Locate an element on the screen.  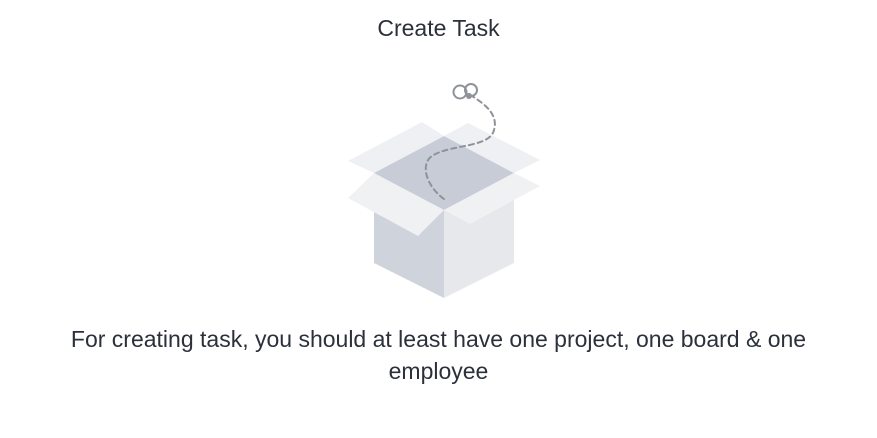
empty-box-icon is located at coordinates (444, 190).